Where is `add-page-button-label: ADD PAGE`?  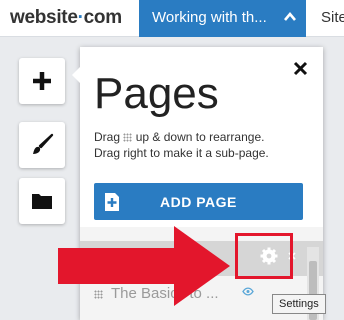 add-page-button-label: ADD PAGE is located at coordinates (198, 202).